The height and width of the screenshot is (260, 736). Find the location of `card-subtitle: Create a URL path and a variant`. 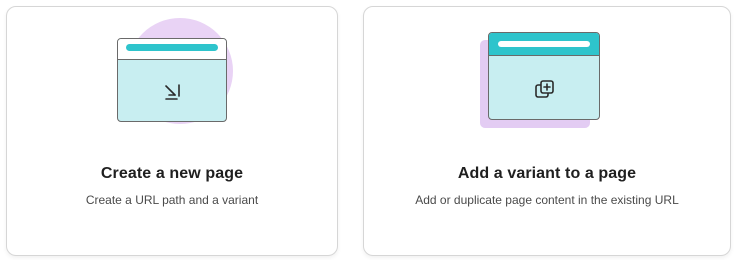

card-subtitle: Create a URL path and a variant is located at coordinates (172, 200).